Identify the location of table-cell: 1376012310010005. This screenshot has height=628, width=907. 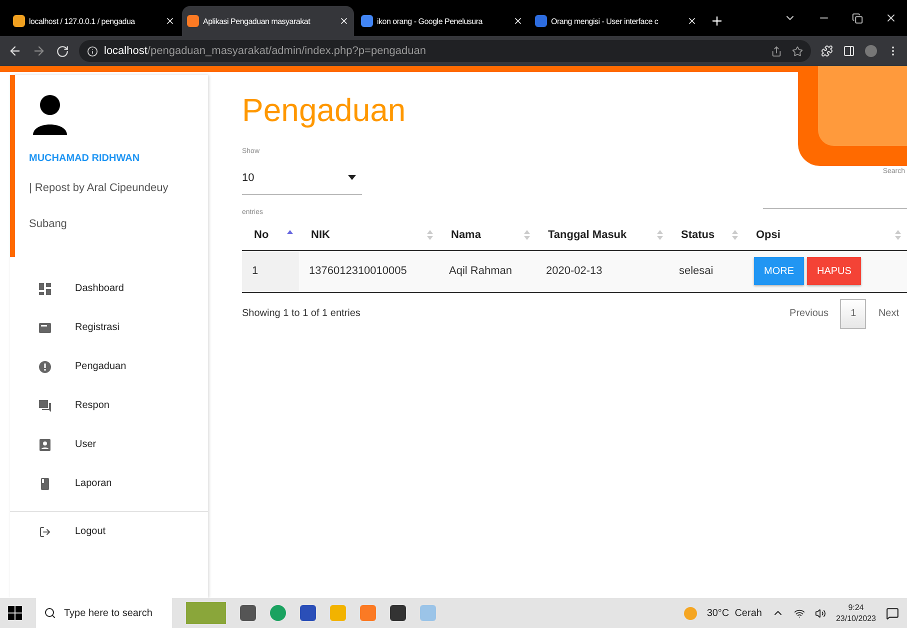
(369, 271).